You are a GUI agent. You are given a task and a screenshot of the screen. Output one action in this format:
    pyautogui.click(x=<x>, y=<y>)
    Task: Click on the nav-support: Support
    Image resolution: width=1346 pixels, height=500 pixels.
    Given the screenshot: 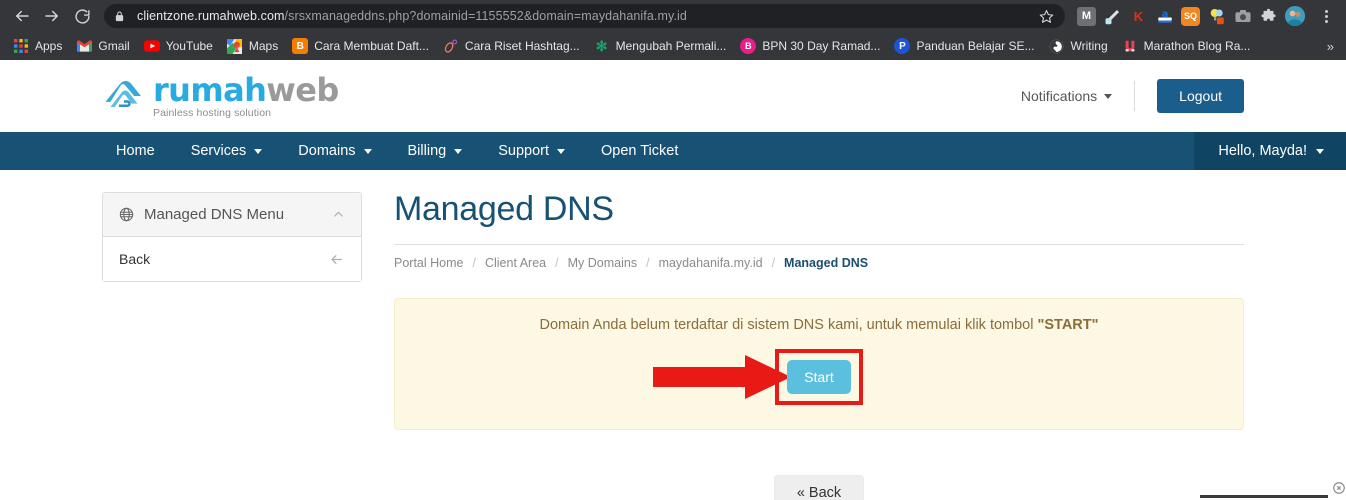 What is the action you would take?
    pyautogui.click(x=531, y=151)
    